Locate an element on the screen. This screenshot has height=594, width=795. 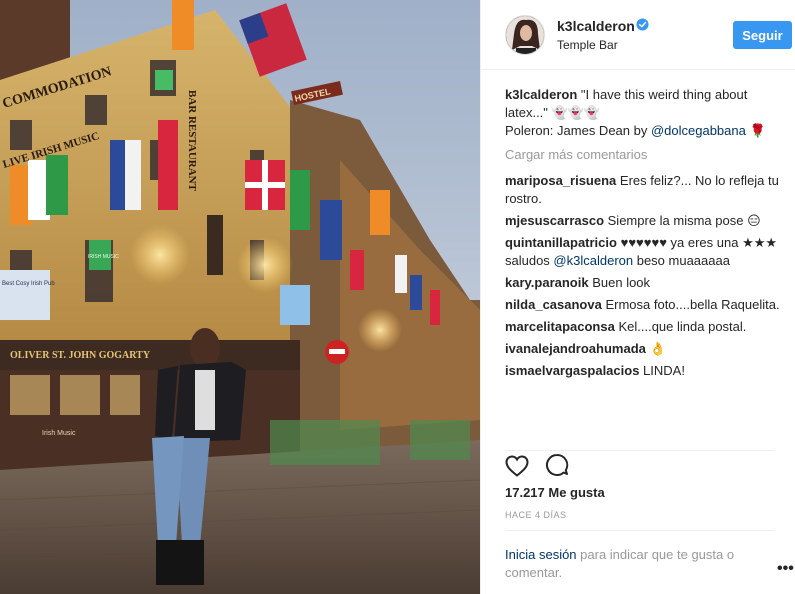
post-location: Temple Bar is located at coordinates (587, 45).